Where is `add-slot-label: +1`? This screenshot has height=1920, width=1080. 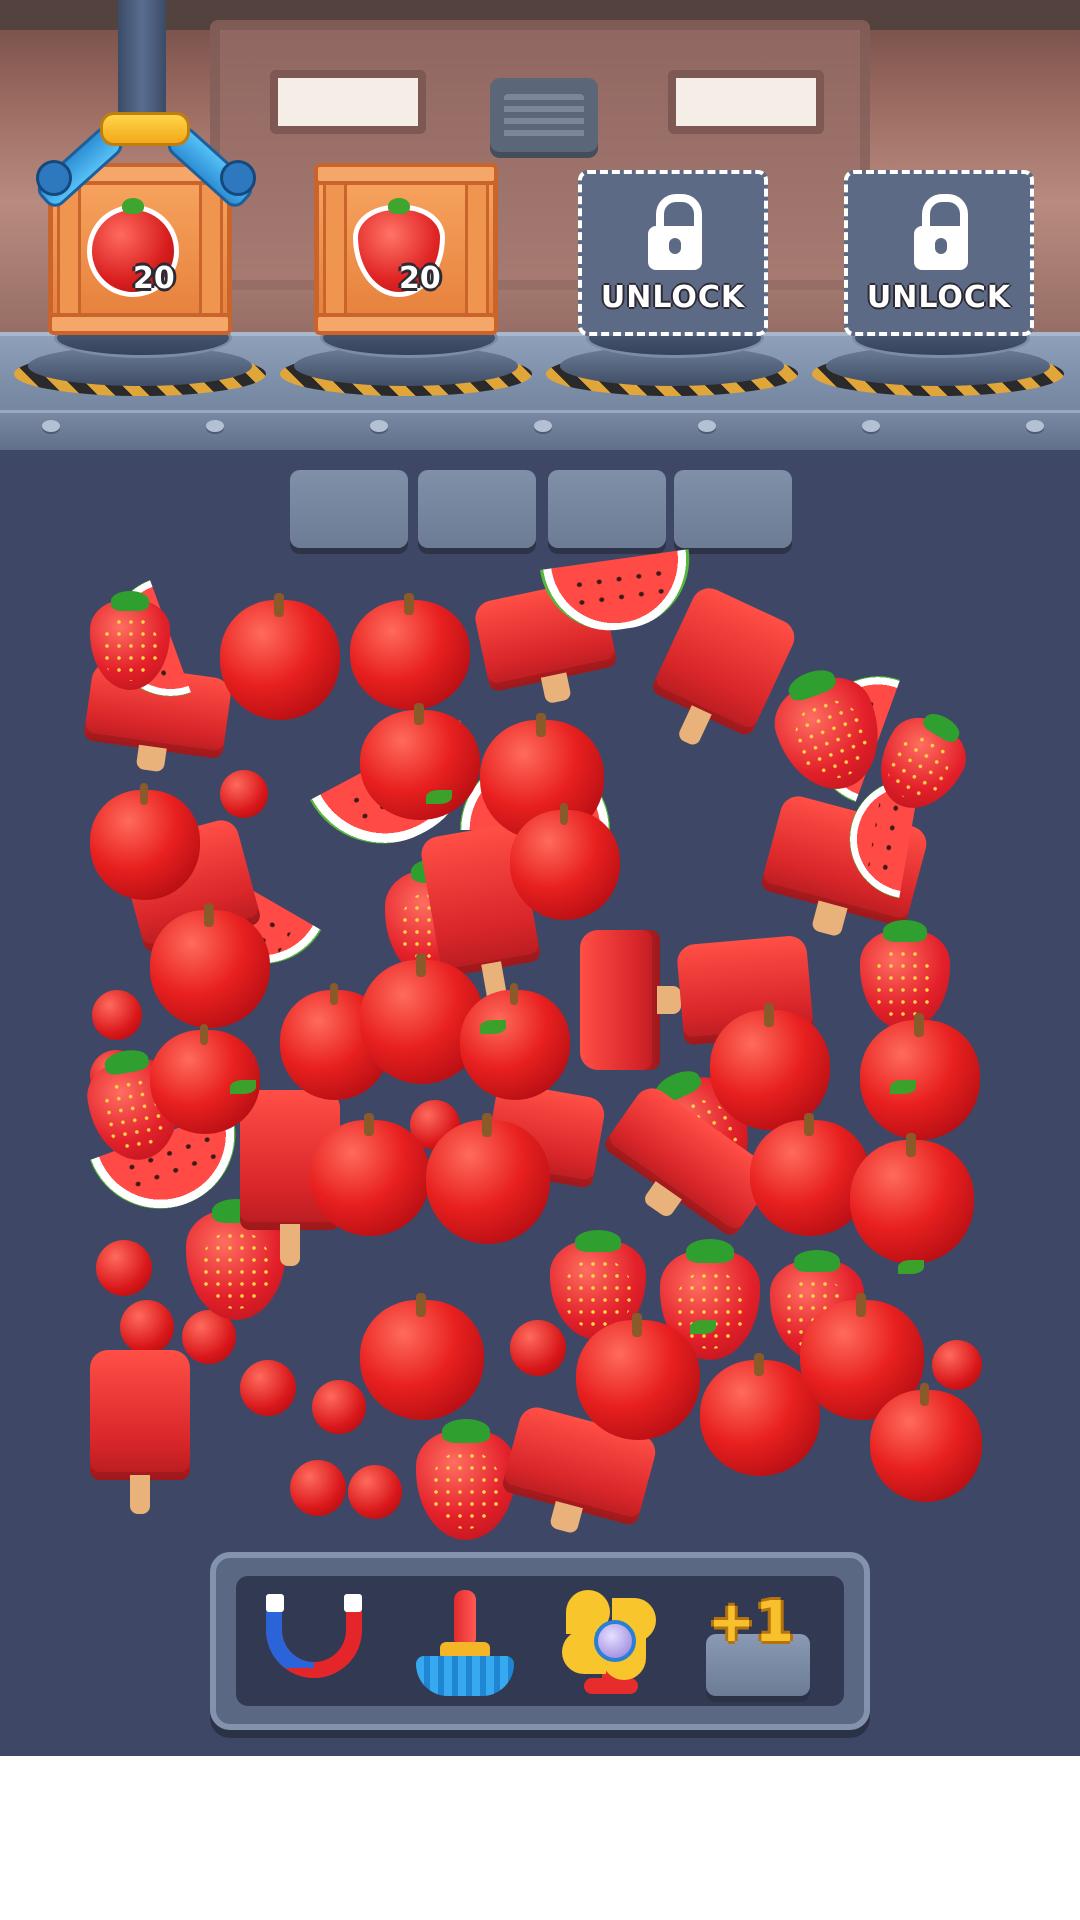
add-slot-label: +1 is located at coordinates (751, 1622).